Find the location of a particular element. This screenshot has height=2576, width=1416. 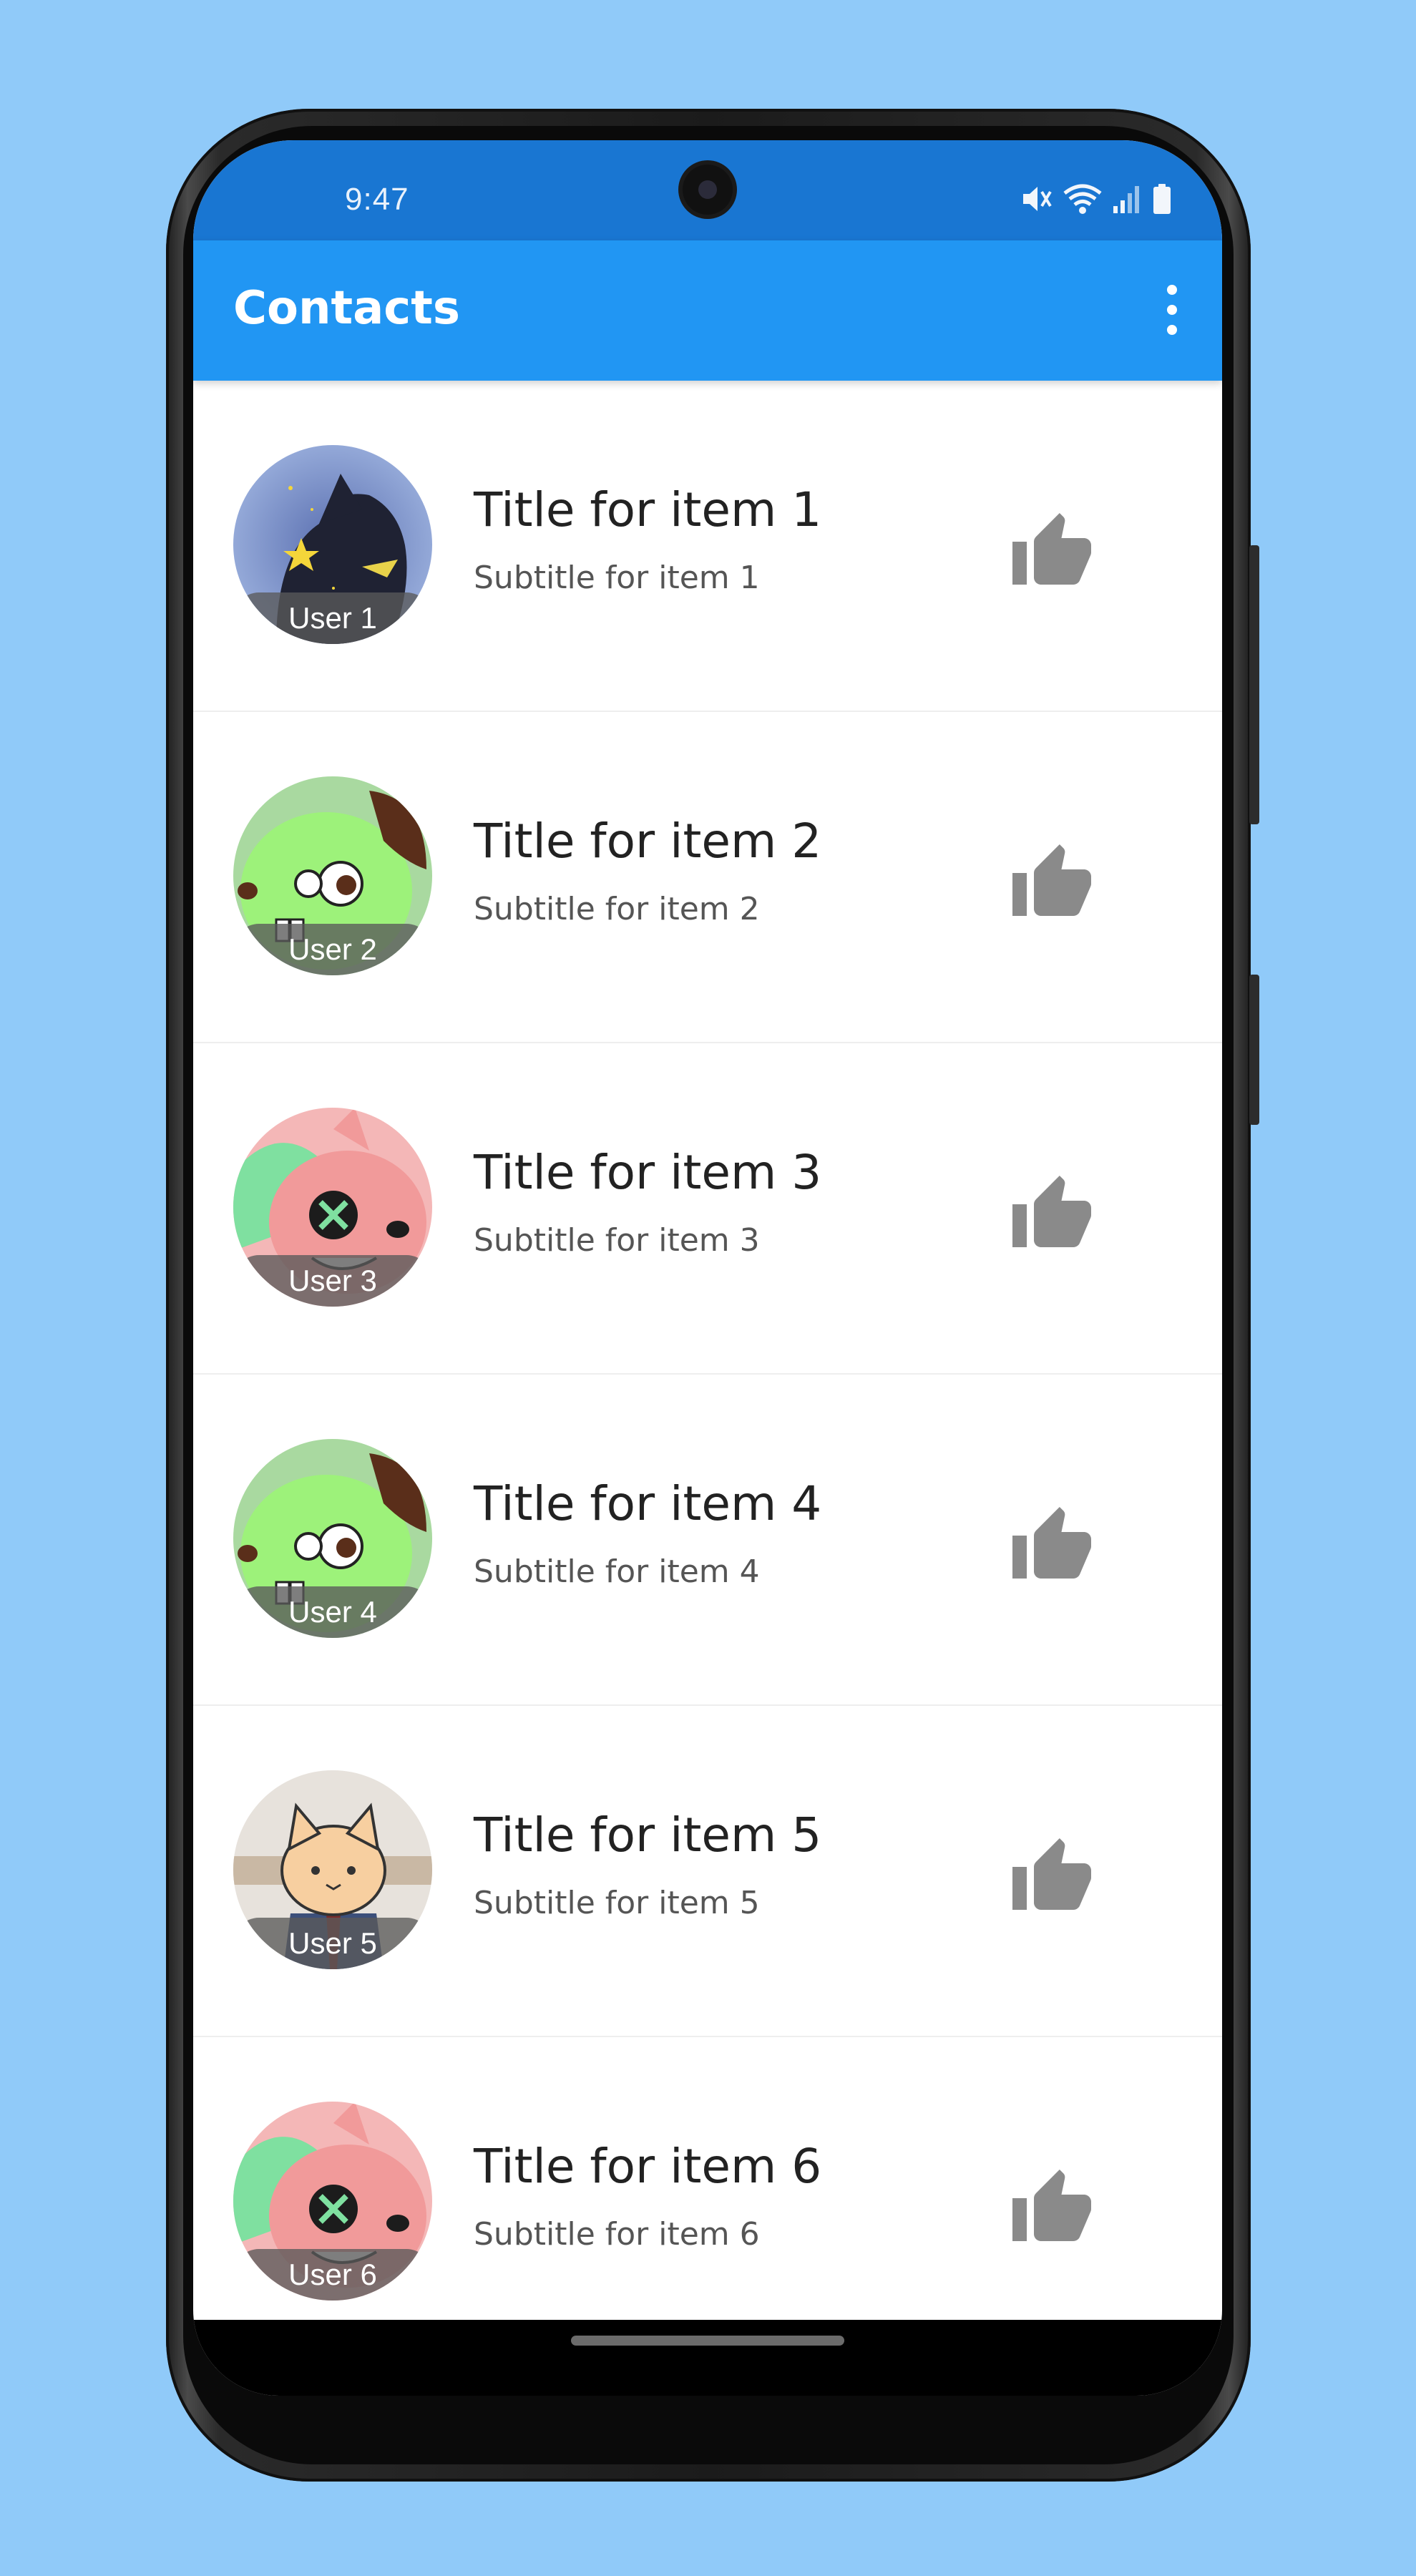

item-subtitle: Subtitle for item 6 is located at coordinates (617, 2234).